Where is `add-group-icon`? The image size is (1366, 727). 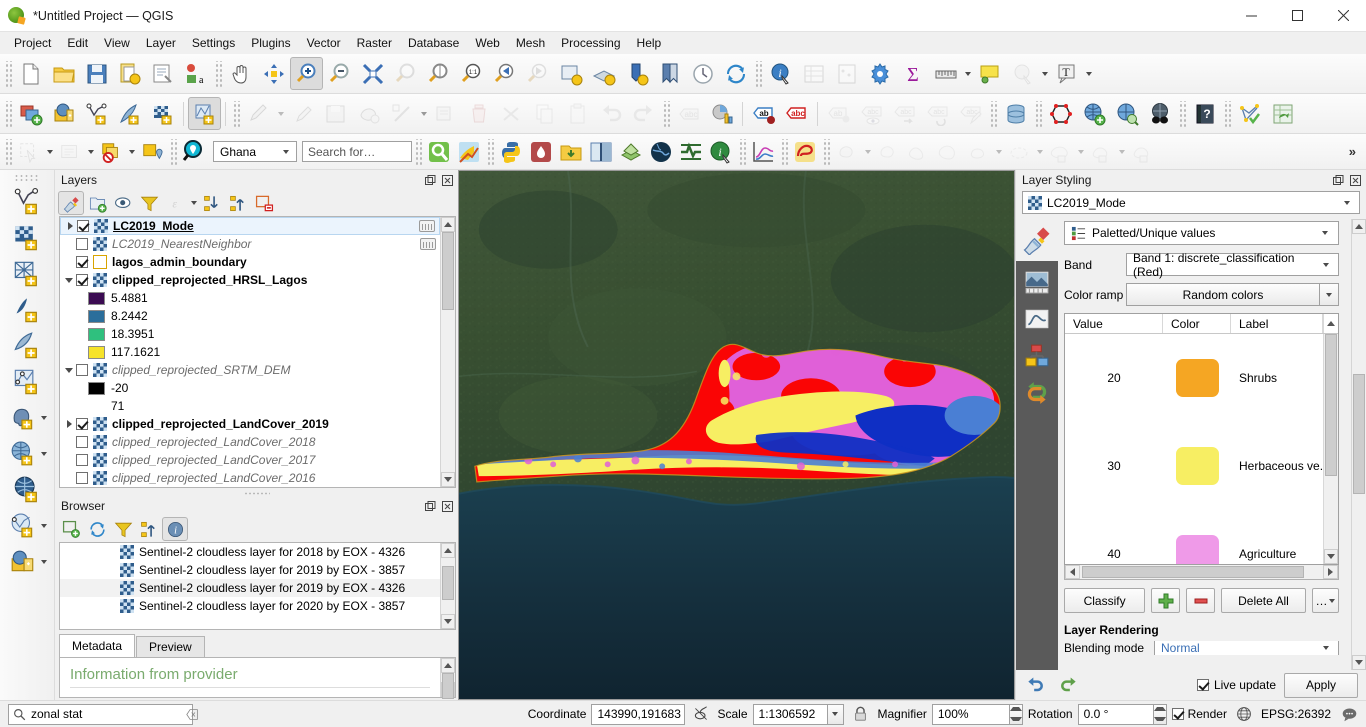
add-group-icon is located at coordinates (97, 203).